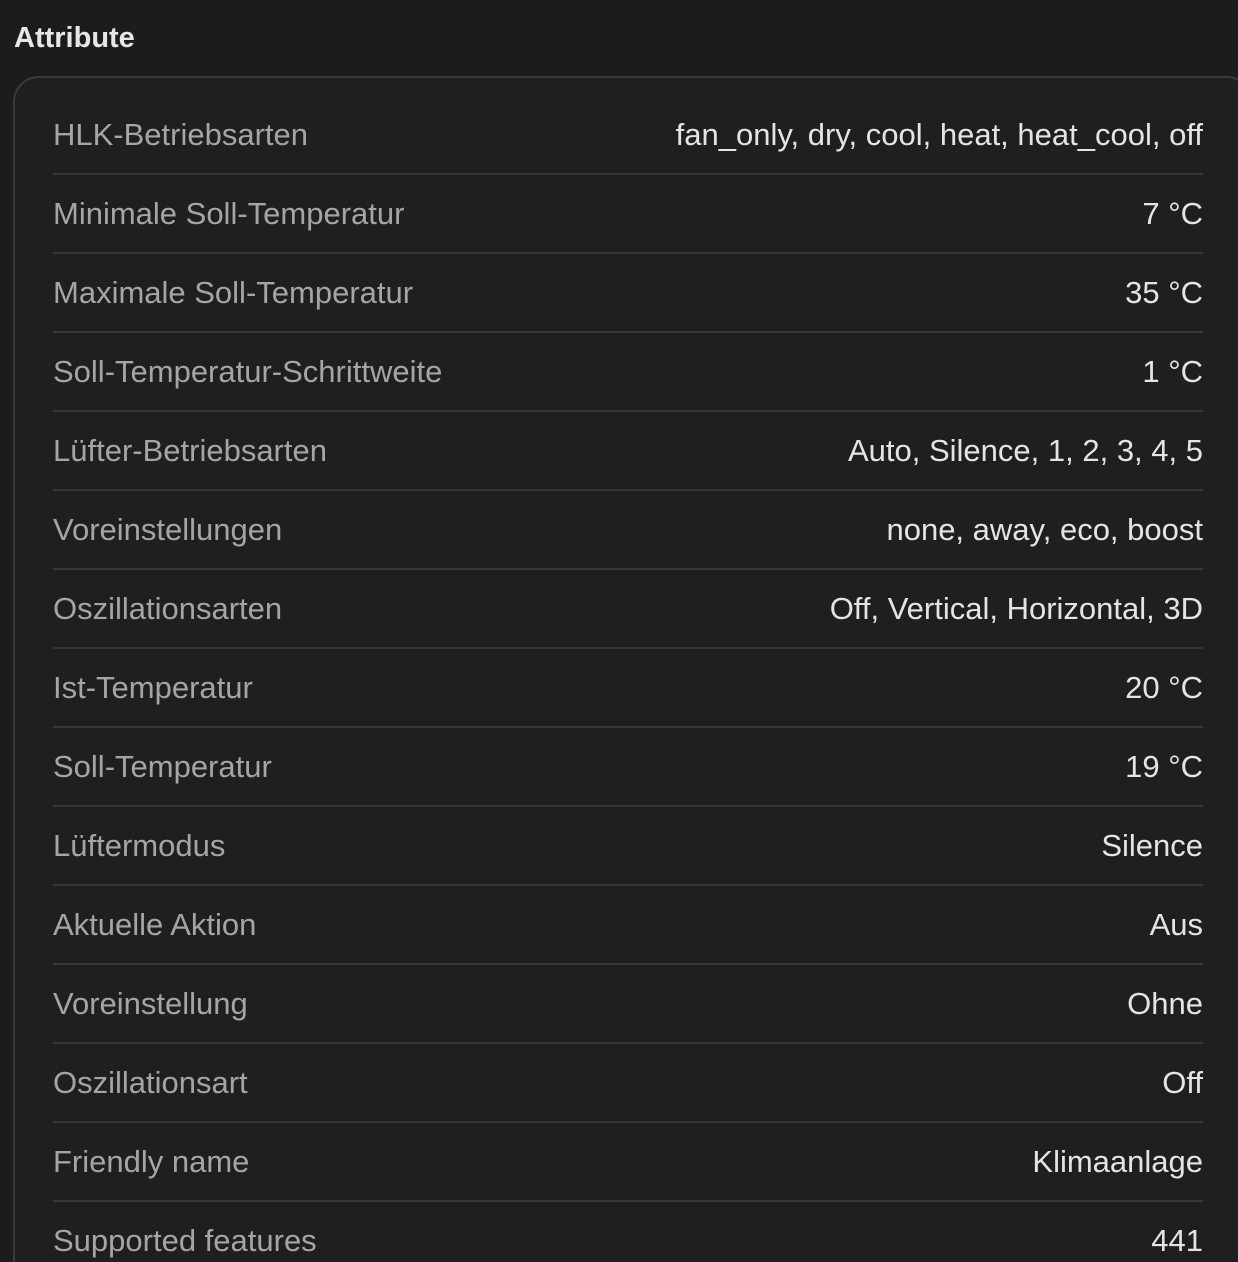 This screenshot has width=1238, height=1262. What do you see at coordinates (628, 1004) in the screenshot?
I see `attribute-row: Voreinstellung Ohne` at bounding box center [628, 1004].